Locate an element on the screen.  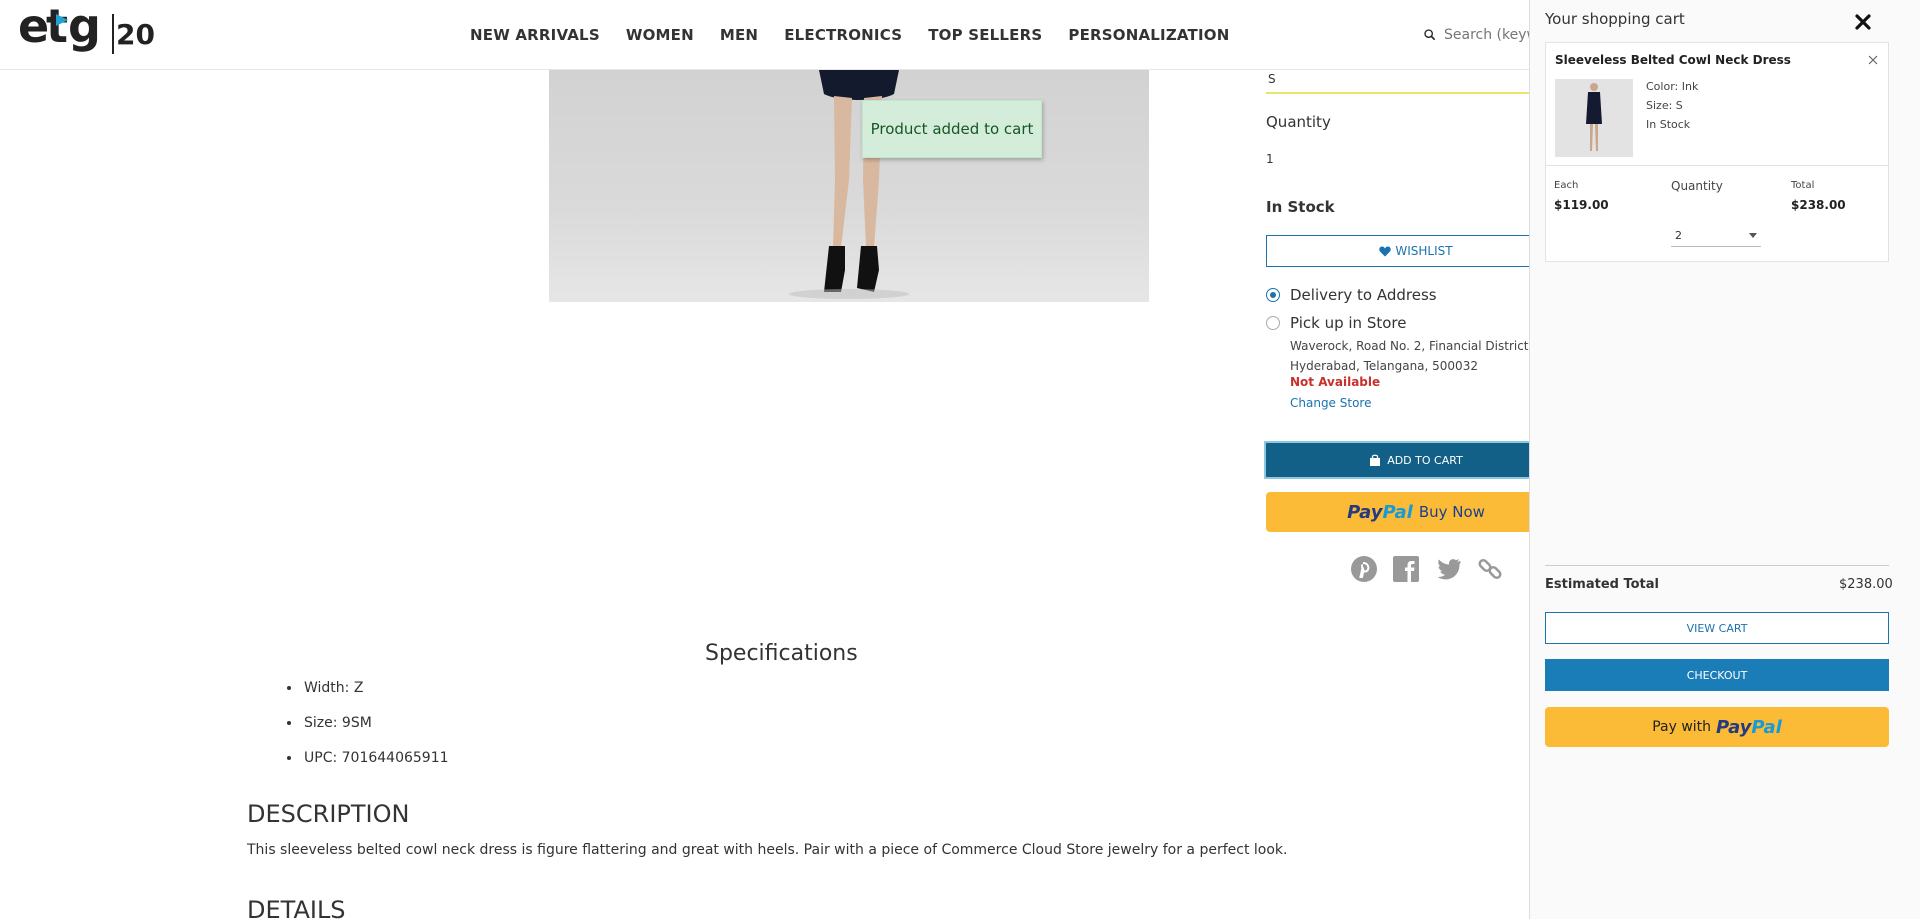
link-icon is located at coordinates (1490, 569).